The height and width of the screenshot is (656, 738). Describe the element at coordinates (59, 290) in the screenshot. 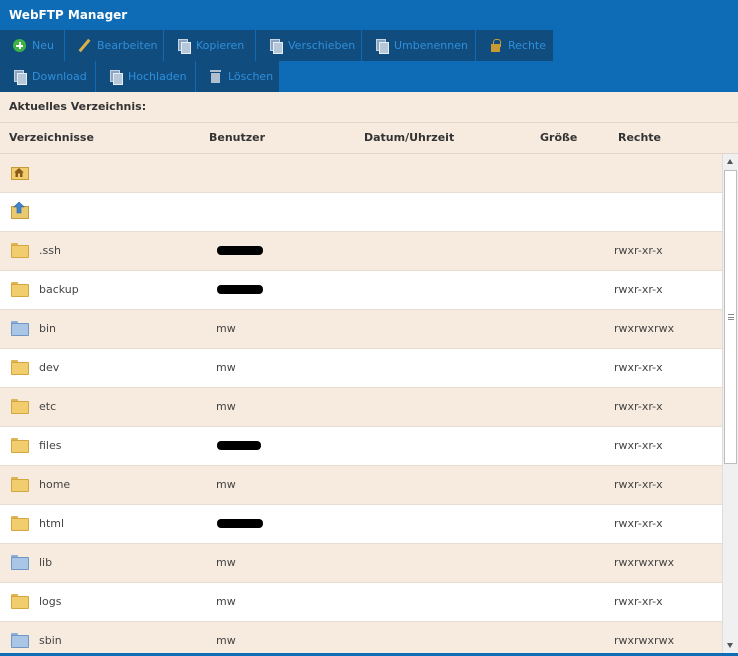

I see `file-name: backup` at that location.